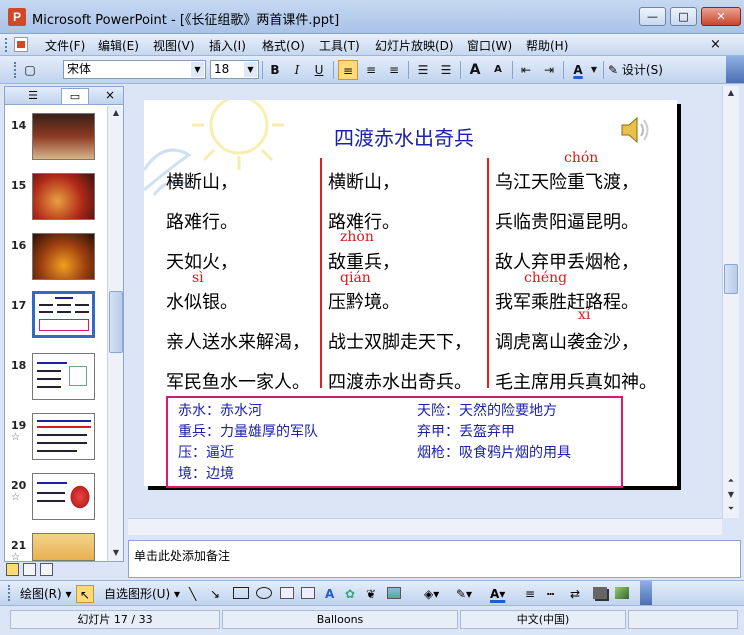 The width and height of the screenshot is (744, 635). I want to click on bullets-icon: ☰, so click(446, 70).